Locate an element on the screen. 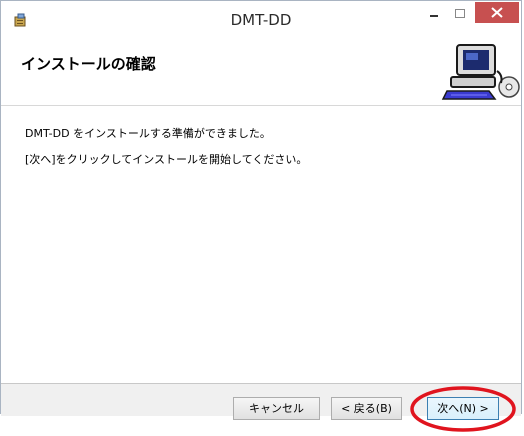 This screenshot has width=524, height=436. page-title: インストールの確認 is located at coordinates (88, 64).